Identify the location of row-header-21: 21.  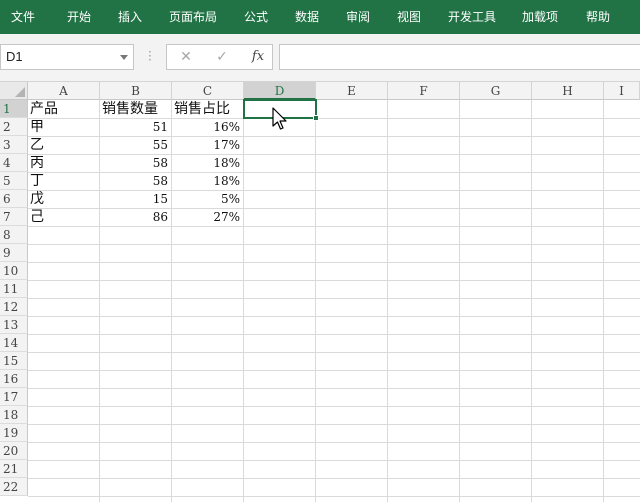
(14, 469).